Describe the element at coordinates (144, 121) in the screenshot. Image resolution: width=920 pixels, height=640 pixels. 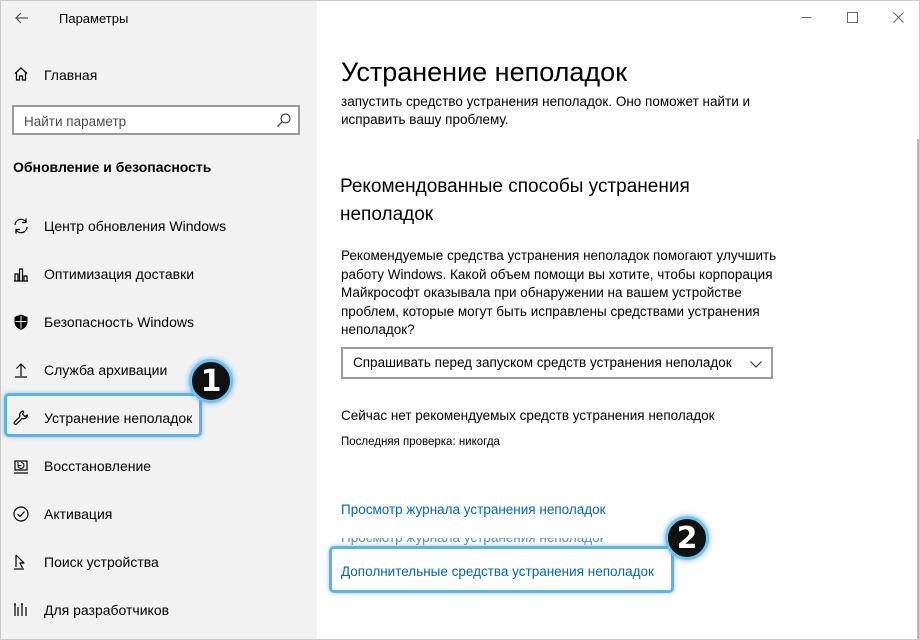
I see `search-input` at that location.